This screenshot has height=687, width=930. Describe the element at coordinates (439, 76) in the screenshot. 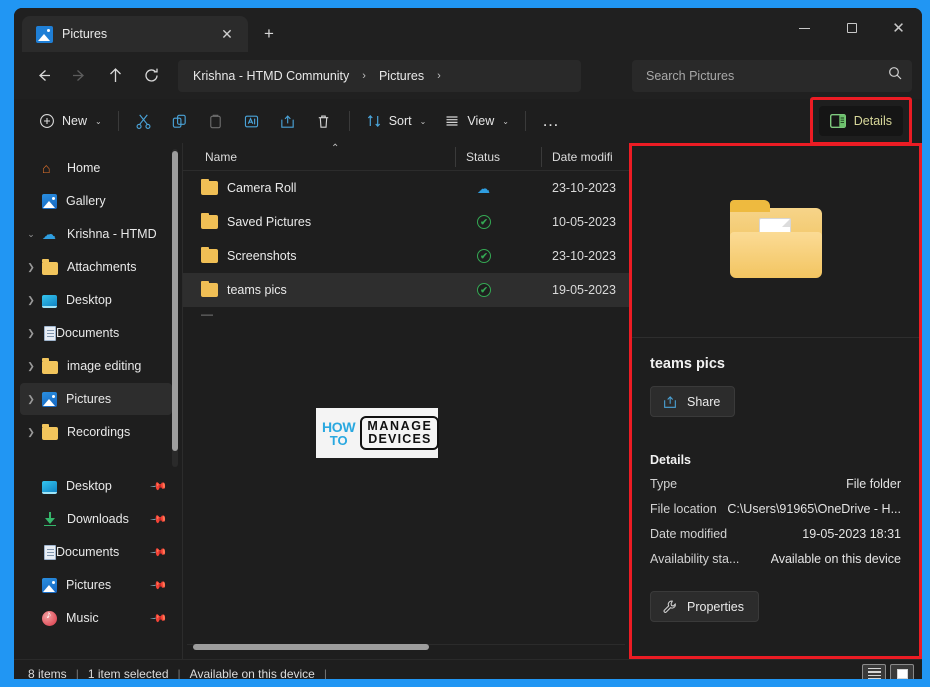

I see `breadcrumb-chevron-1: ›` at that location.